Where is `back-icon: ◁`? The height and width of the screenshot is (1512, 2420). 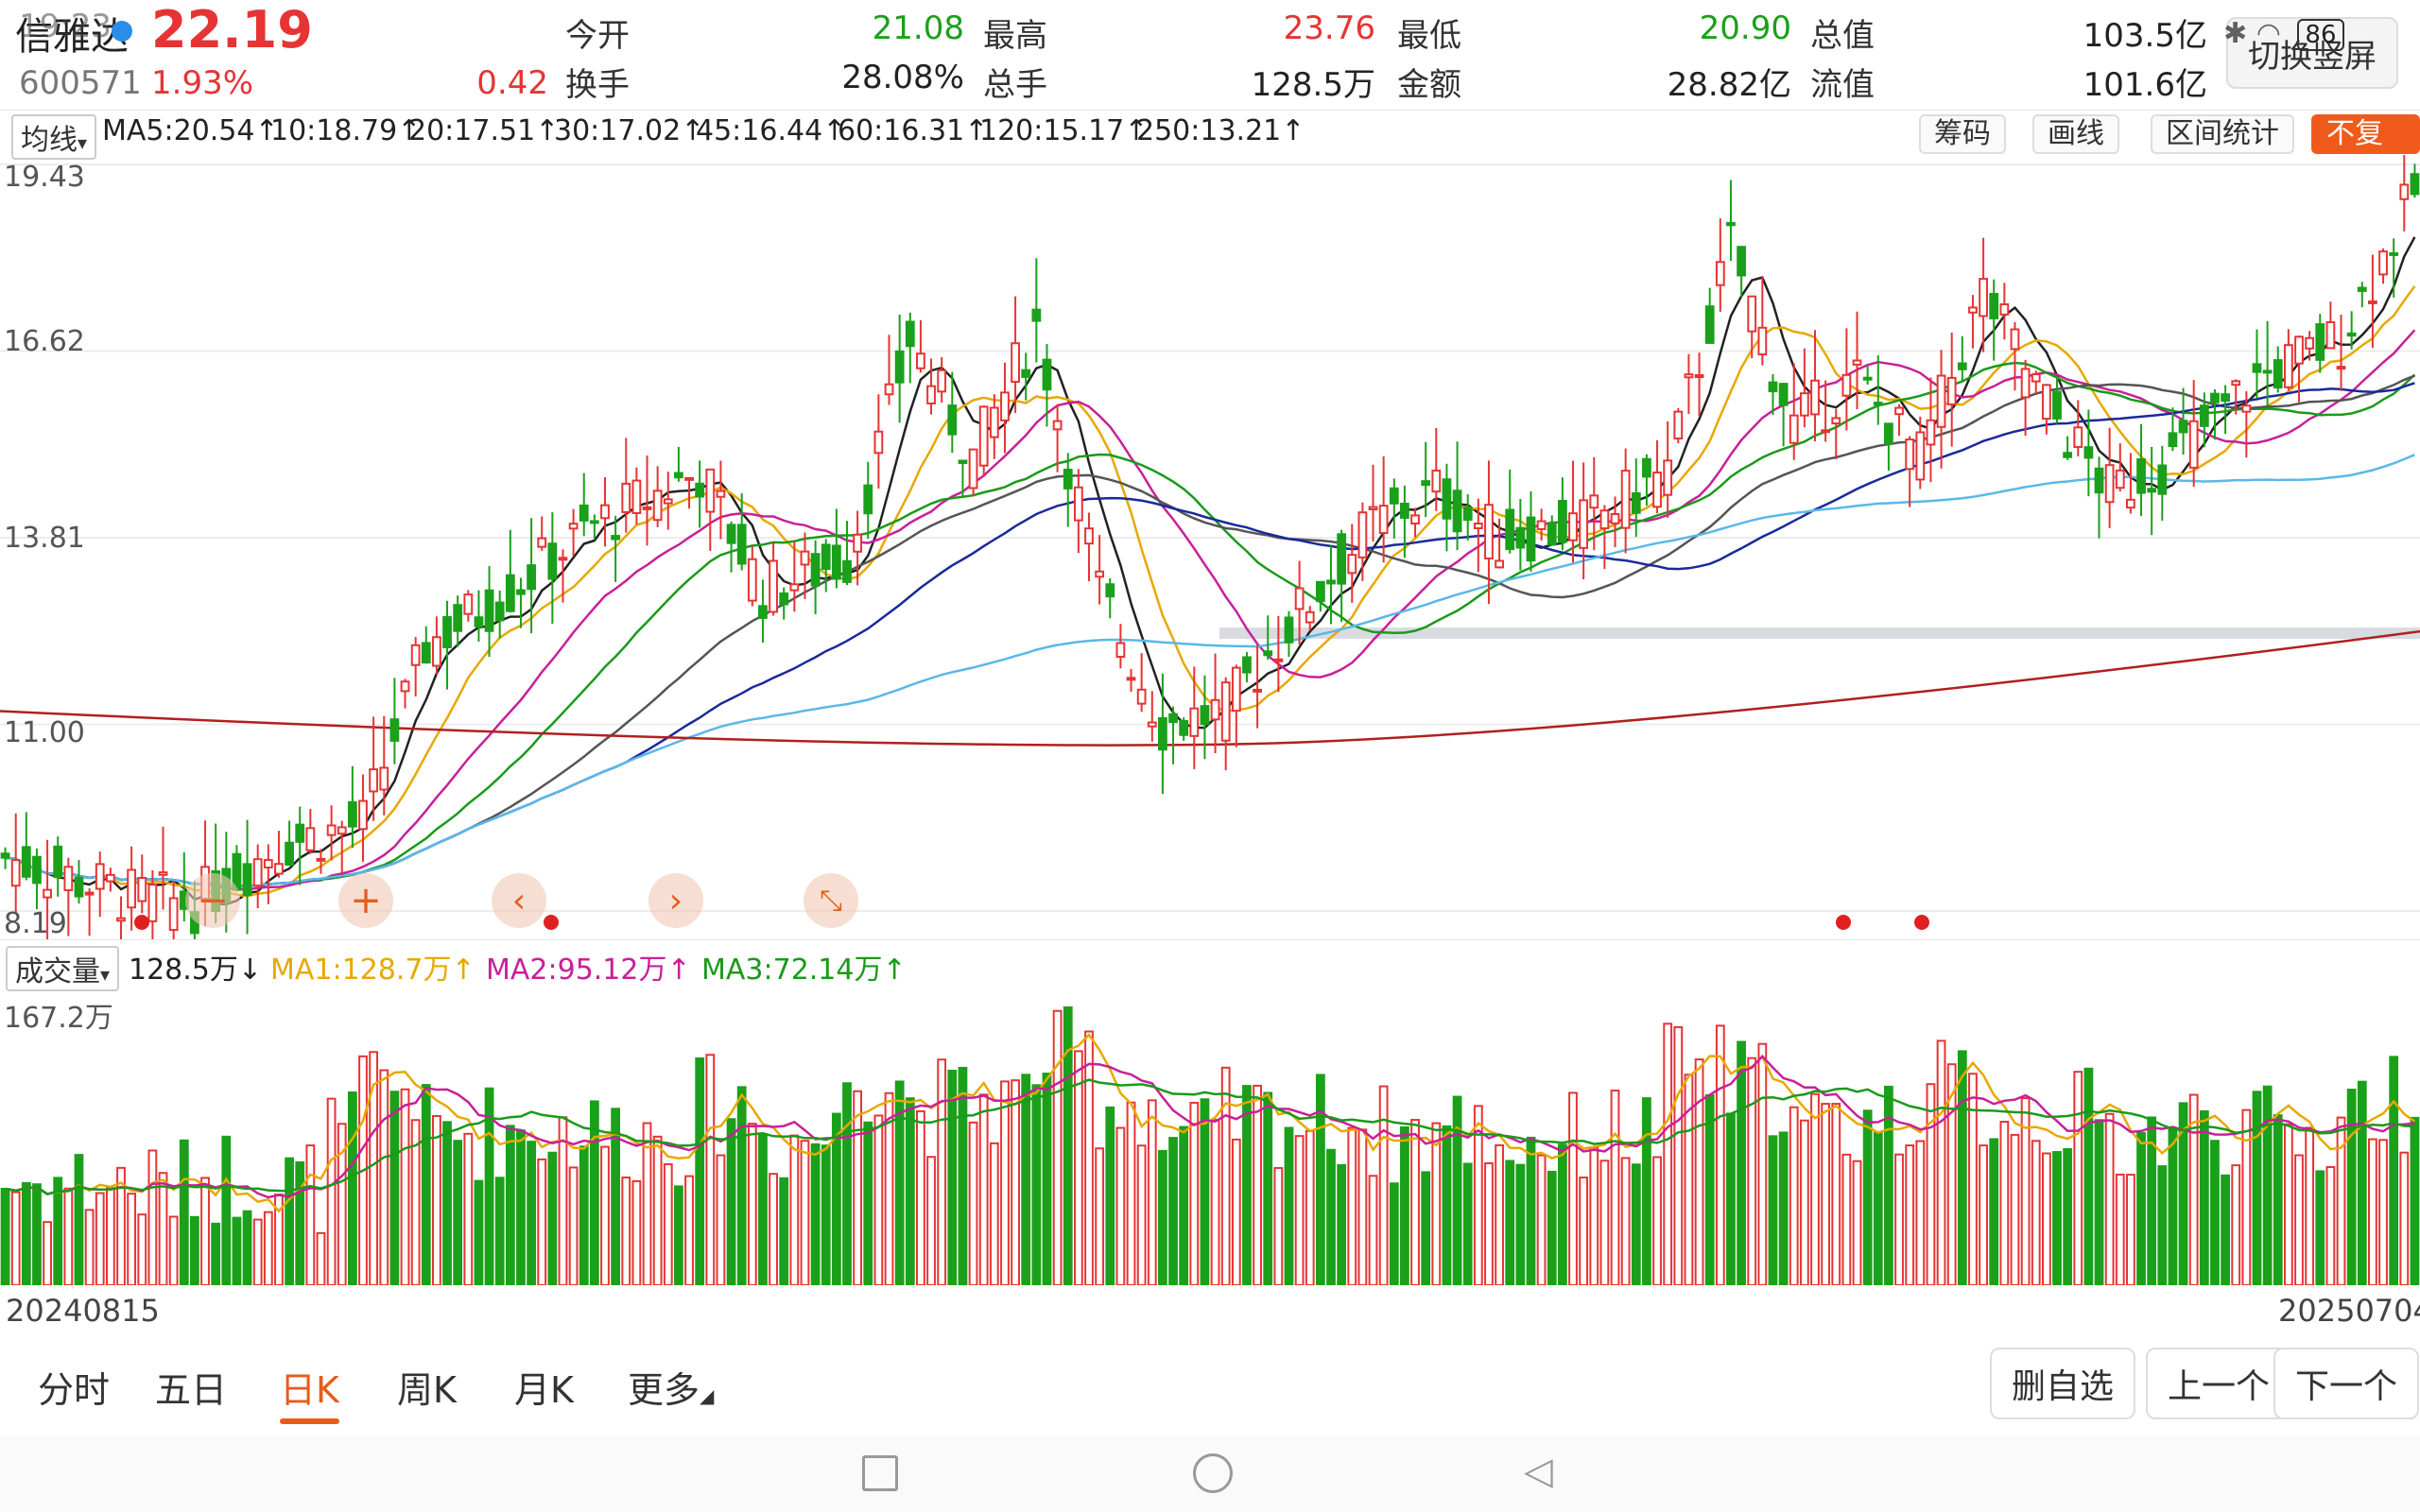 back-icon: ◁ is located at coordinates (1538, 1471).